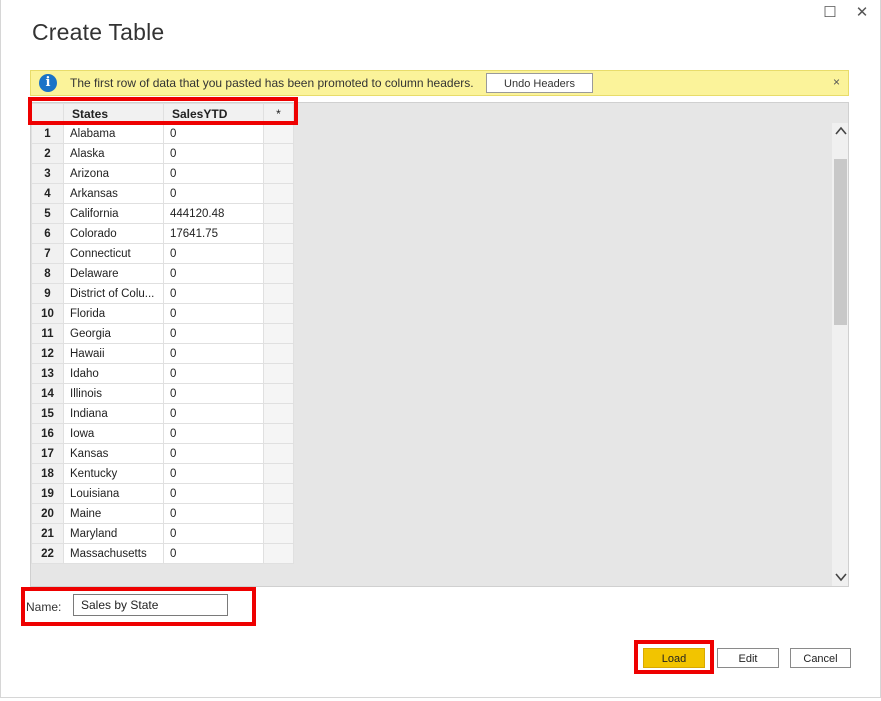 This screenshot has width=881, height=701. I want to click on state-cell: Maine, so click(113, 513).